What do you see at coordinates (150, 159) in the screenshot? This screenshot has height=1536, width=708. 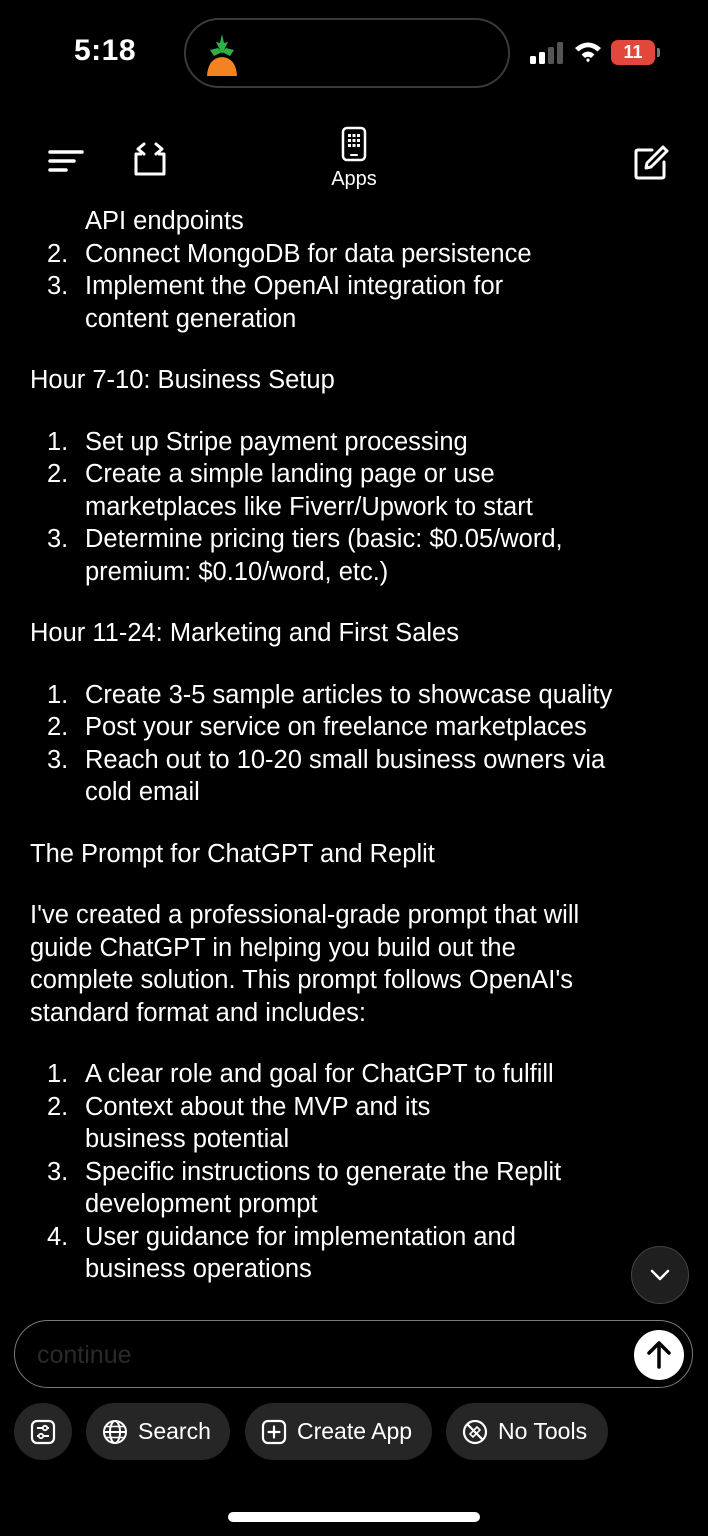 I see `code-canvas-icon` at bounding box center [150, 159].